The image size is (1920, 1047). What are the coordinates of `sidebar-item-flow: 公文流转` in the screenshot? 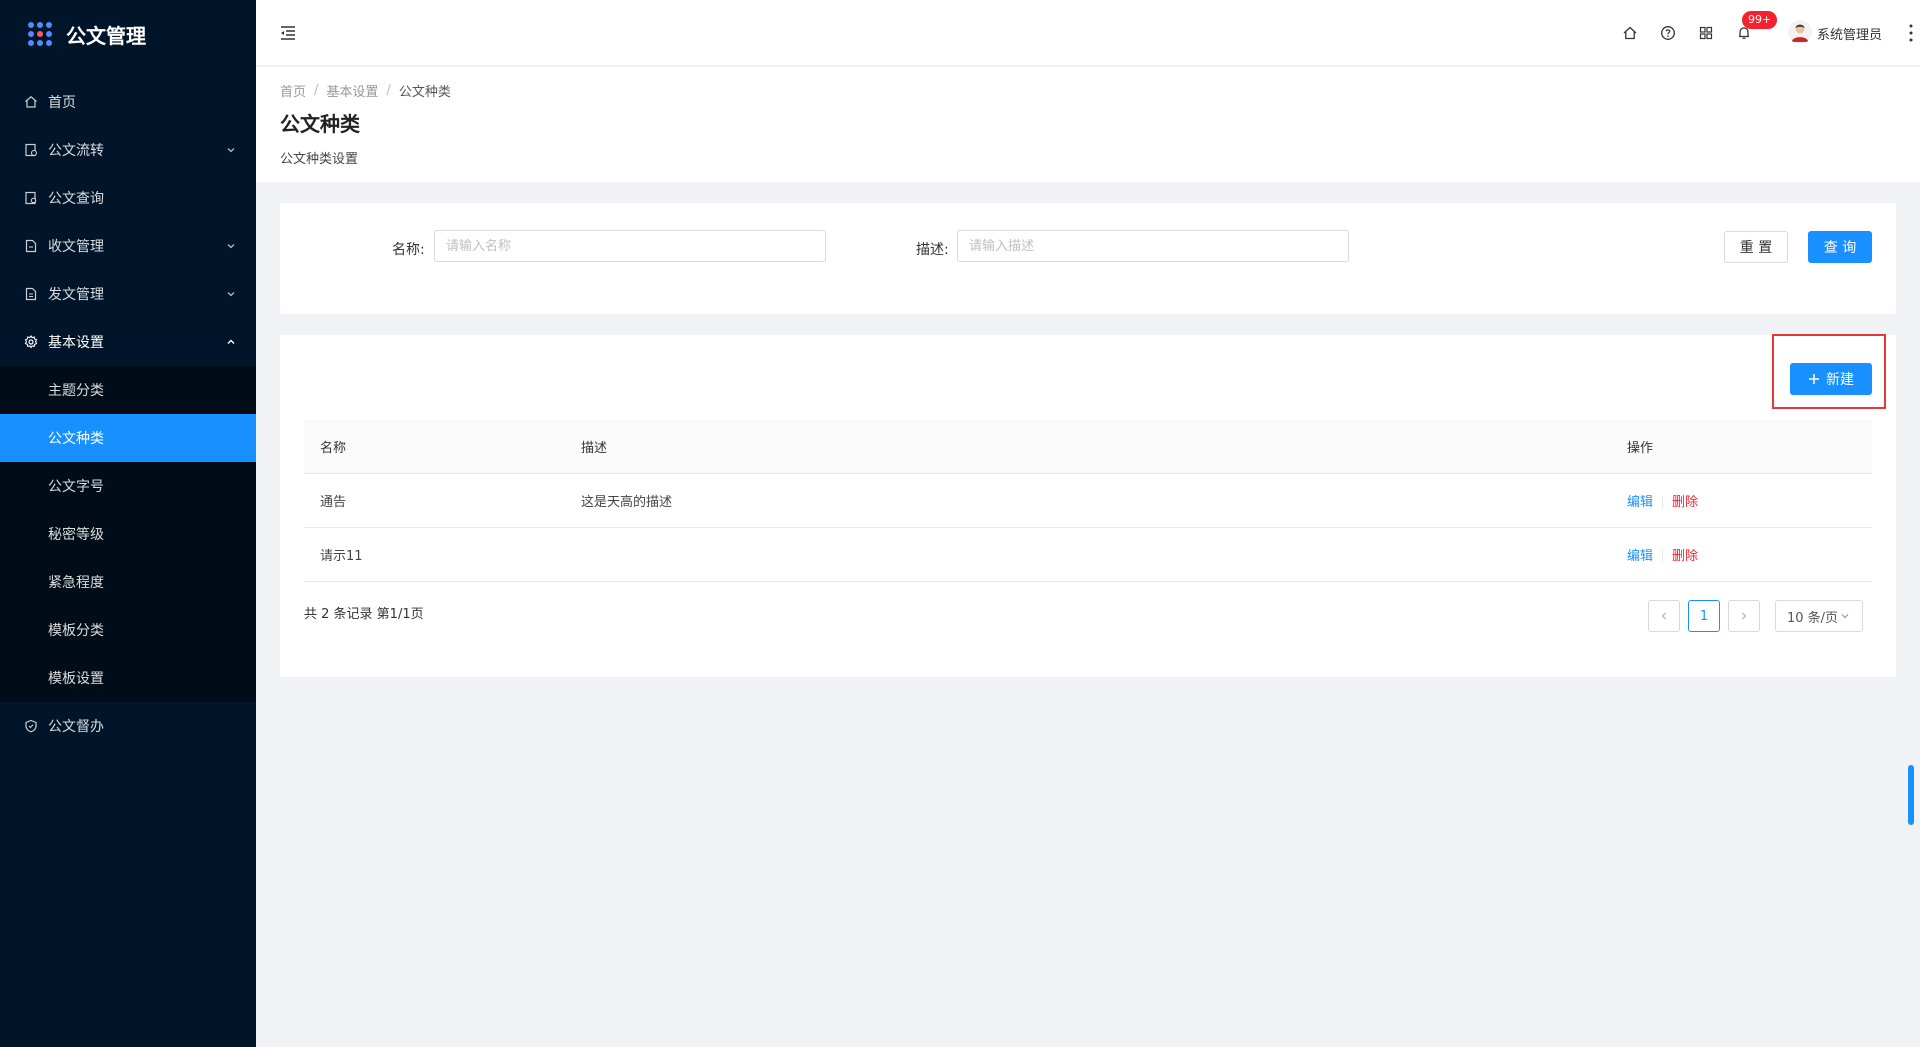 It's located at (128, 150).